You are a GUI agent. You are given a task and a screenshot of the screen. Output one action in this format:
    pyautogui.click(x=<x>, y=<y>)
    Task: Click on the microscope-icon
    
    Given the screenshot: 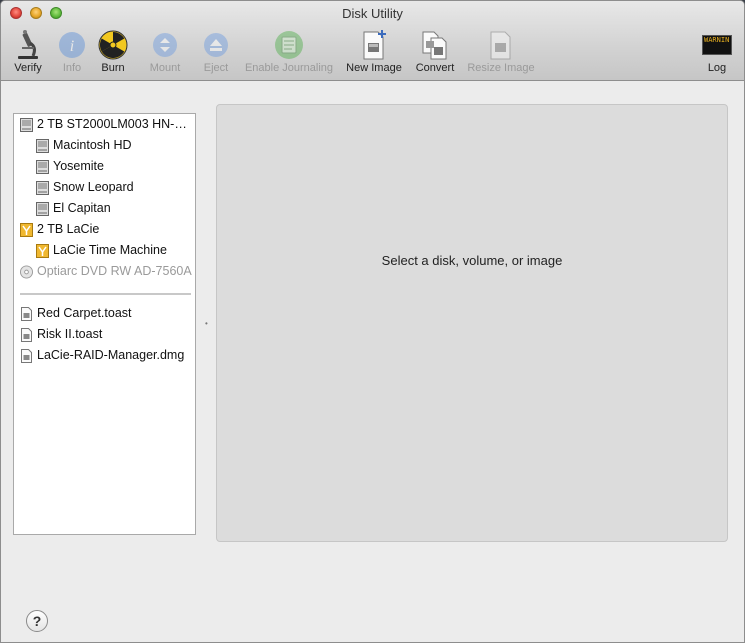 What is the action you would take?
    pyautogui.click(x=28, y=45)
    